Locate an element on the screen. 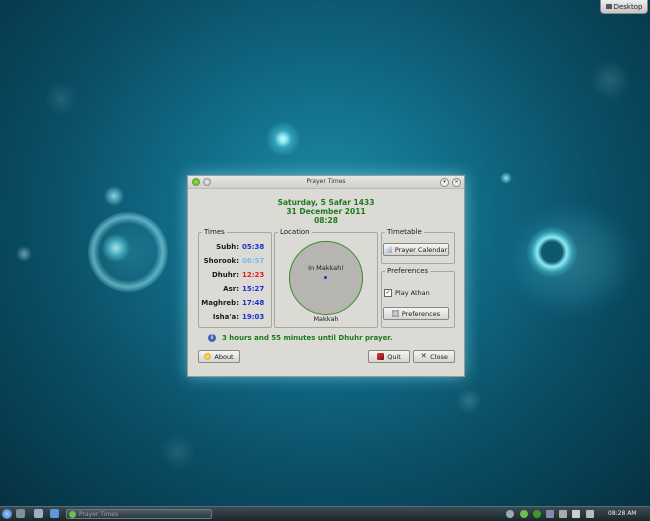 Image resolution: width=650 pixels, height=521 pixels. minimize-icon: ▾ is located at coordinates (444, 182).